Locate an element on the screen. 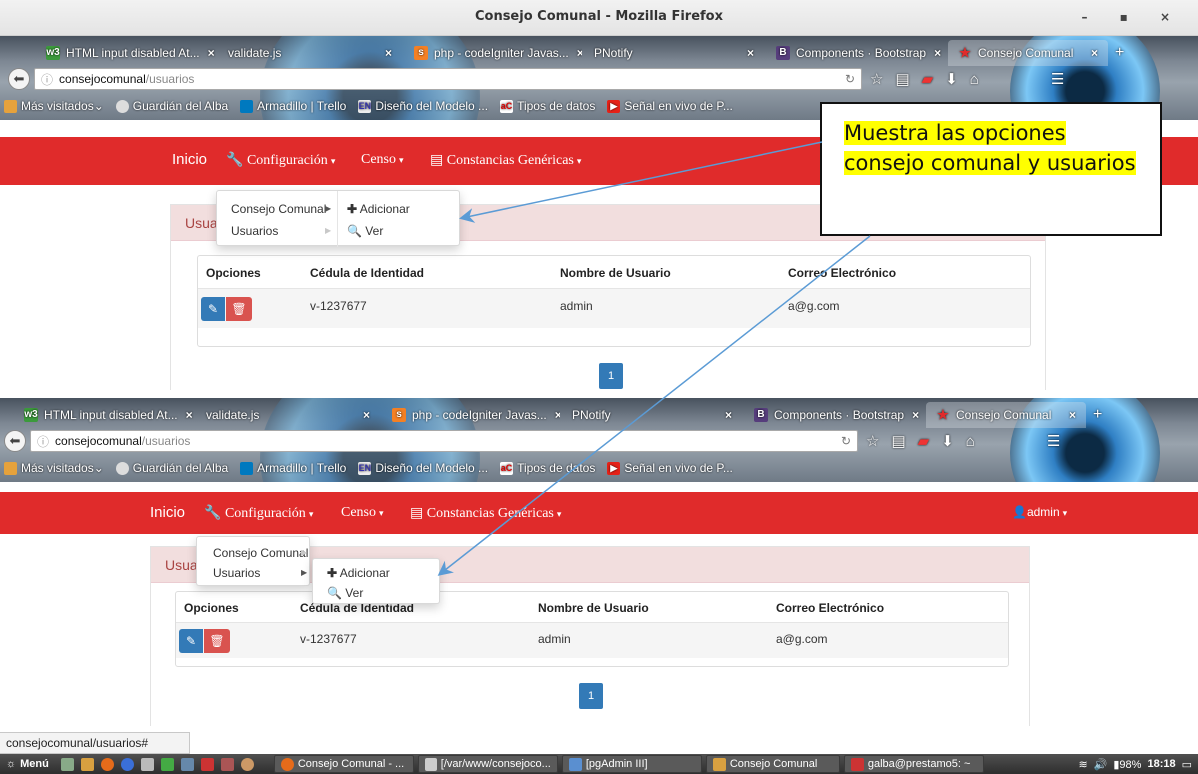 Image resolution: width=1198 pixels, height=774 pixels. editor-icon is located at coordinates (430, 764).